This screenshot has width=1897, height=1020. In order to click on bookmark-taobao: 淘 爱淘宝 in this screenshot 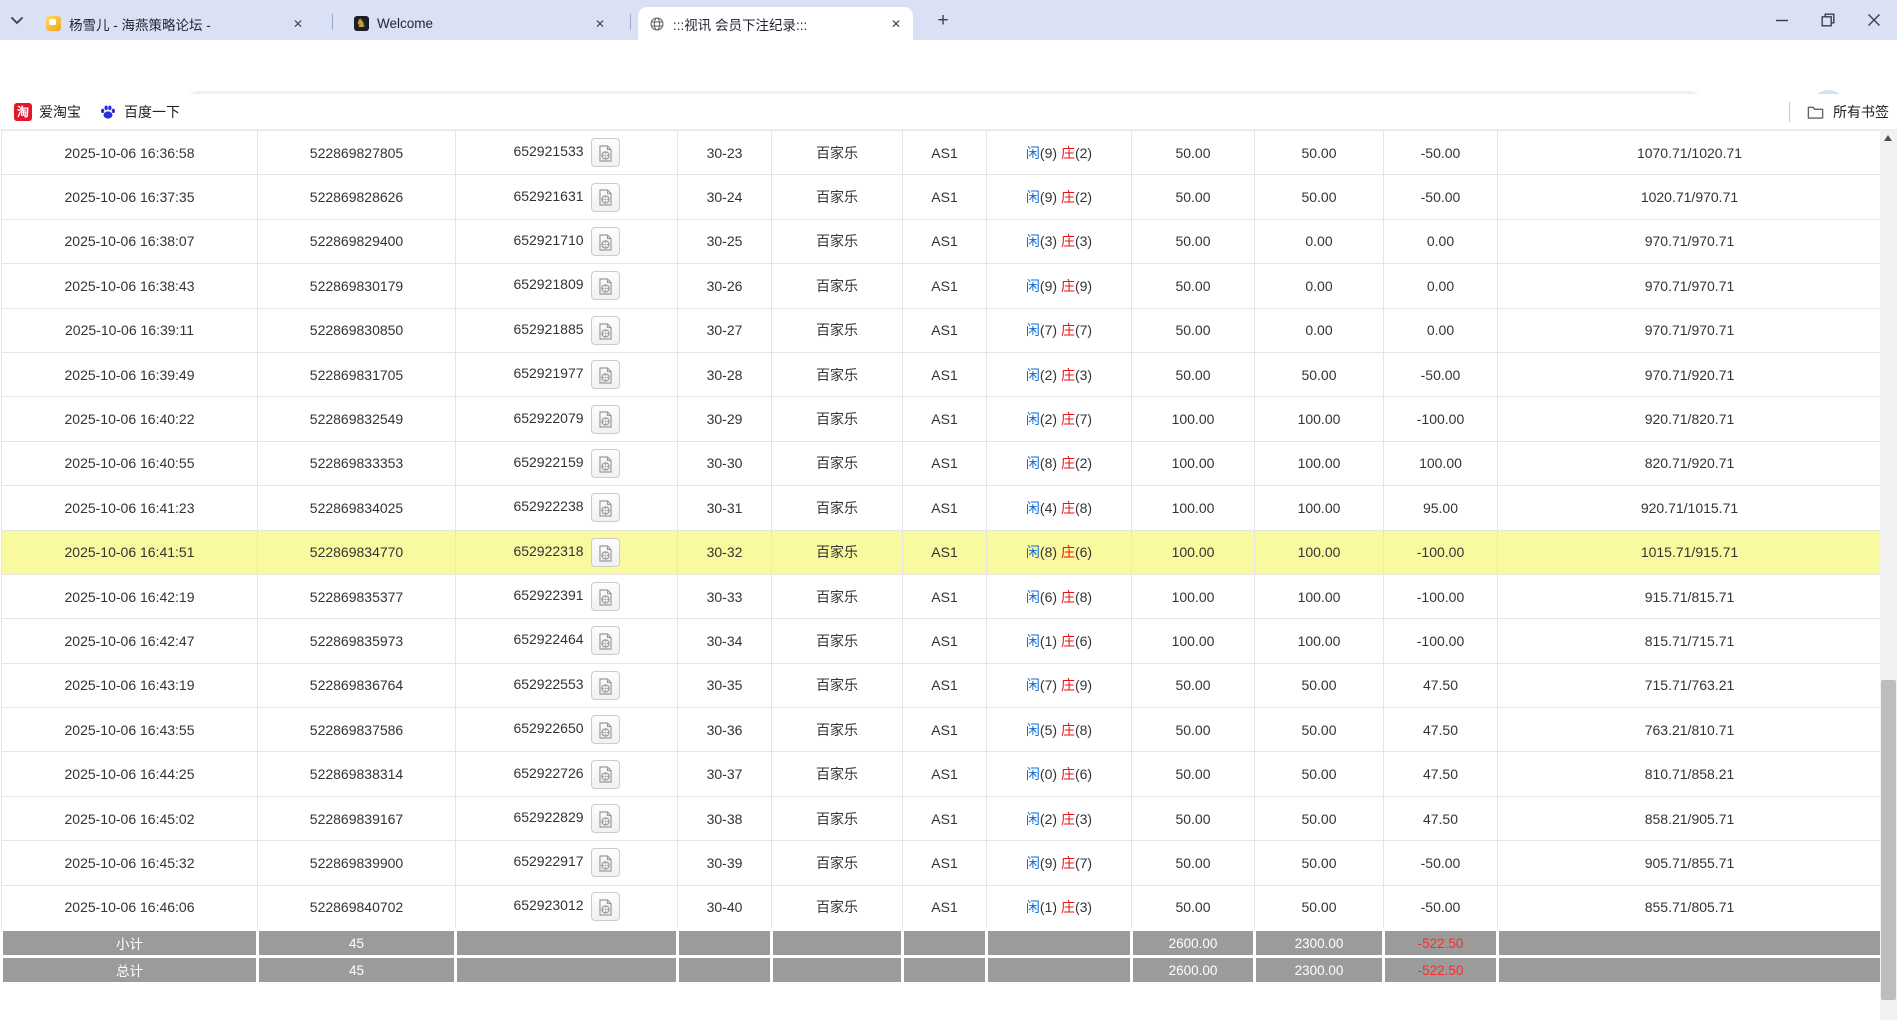, I will do `click(47, 112)`.